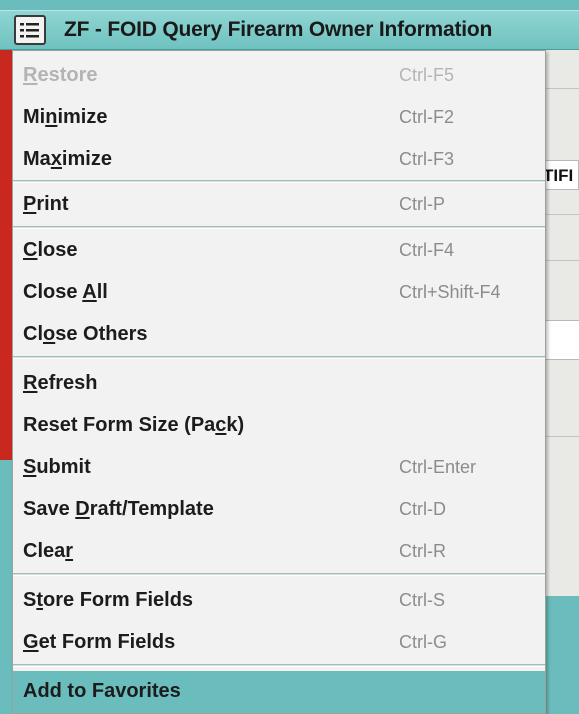 This screenshot has height=714, width=579. Describe the element at coordinates (48, 551) in the screenshot. I see `menu-item-label: Clear` at that location.